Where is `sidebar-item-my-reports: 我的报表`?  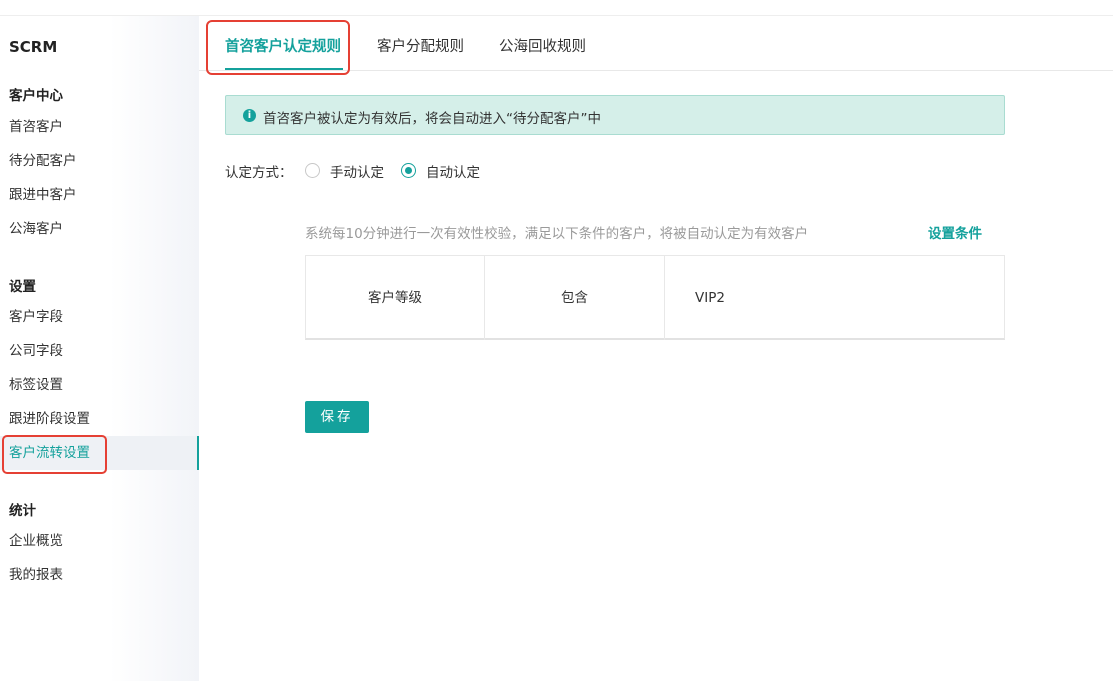 sidebar-item-my-reports: 我的报表 is located at coordinates (99, 575).